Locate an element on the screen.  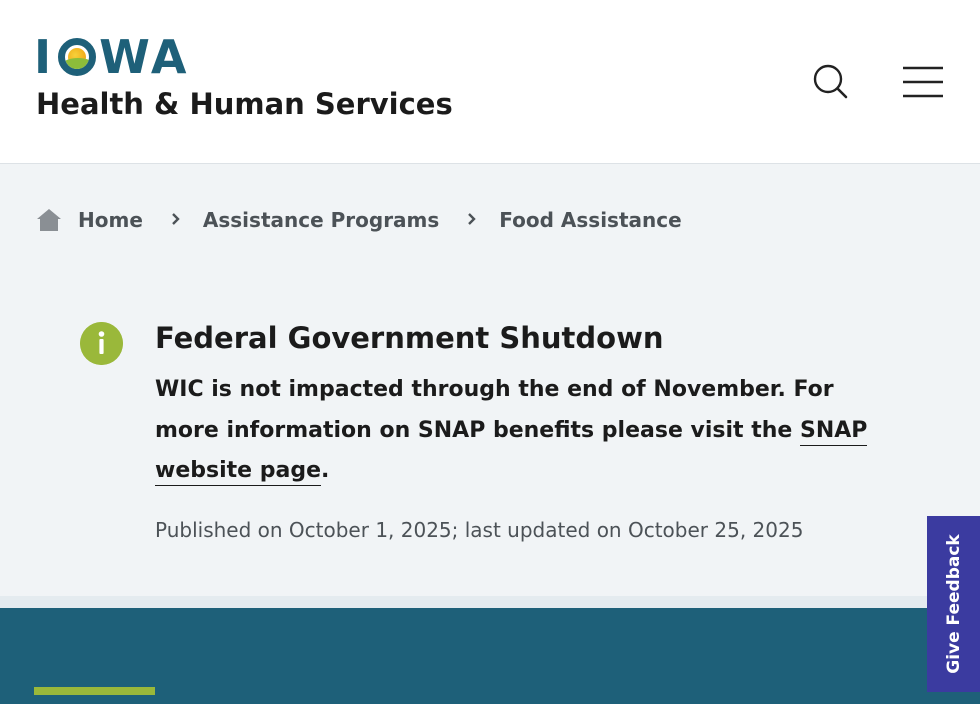
hamburger-menu-icon is located at coordinates (923, 82).